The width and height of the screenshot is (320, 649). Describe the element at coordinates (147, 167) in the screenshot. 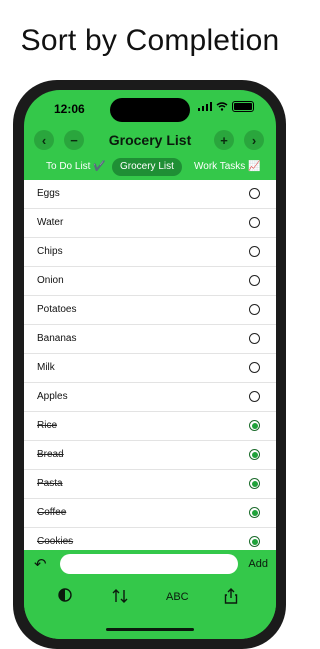

I see `tab-grocery-list: Grocery List` at that location.